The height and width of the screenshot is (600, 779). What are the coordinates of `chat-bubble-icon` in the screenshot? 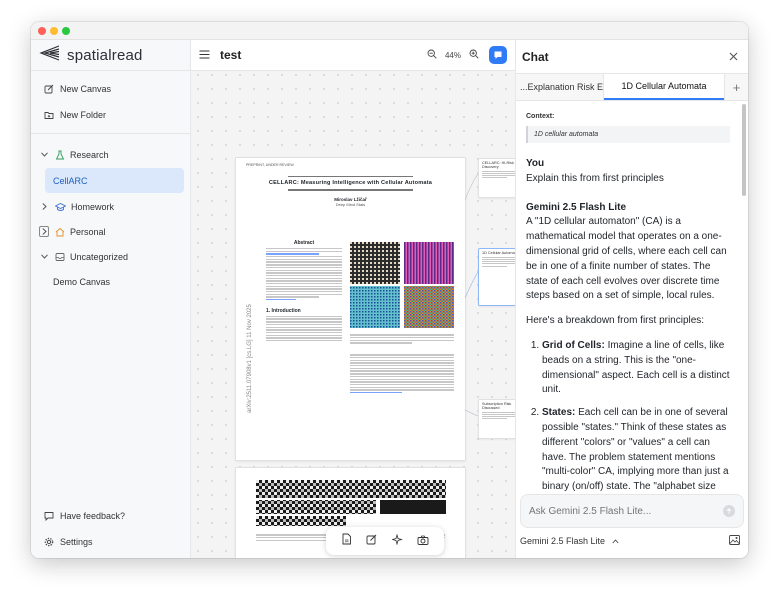 It's located at (498, 55).